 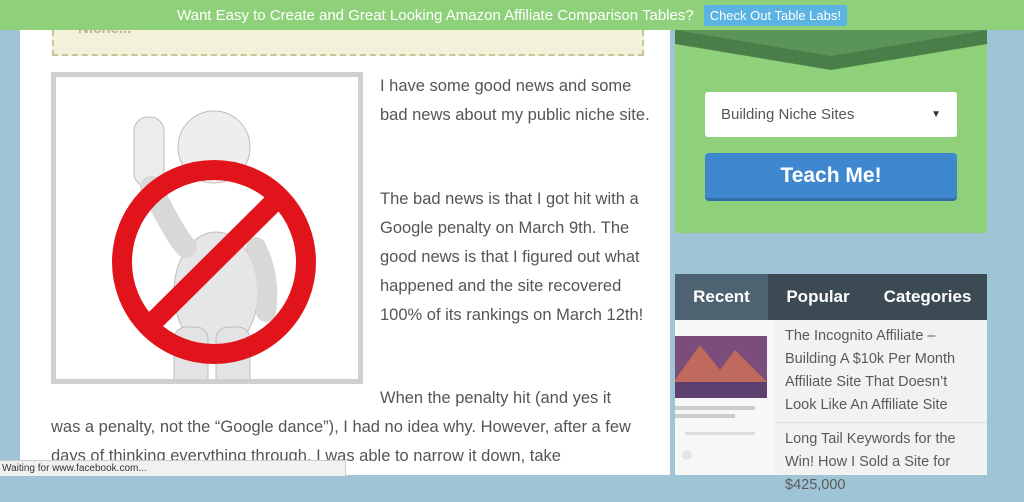 What do you see at coordinates (775, 15) in the screenshot?
I see `table-labs-button: Check Out Table Labs!` at bounding box center [775, 15].